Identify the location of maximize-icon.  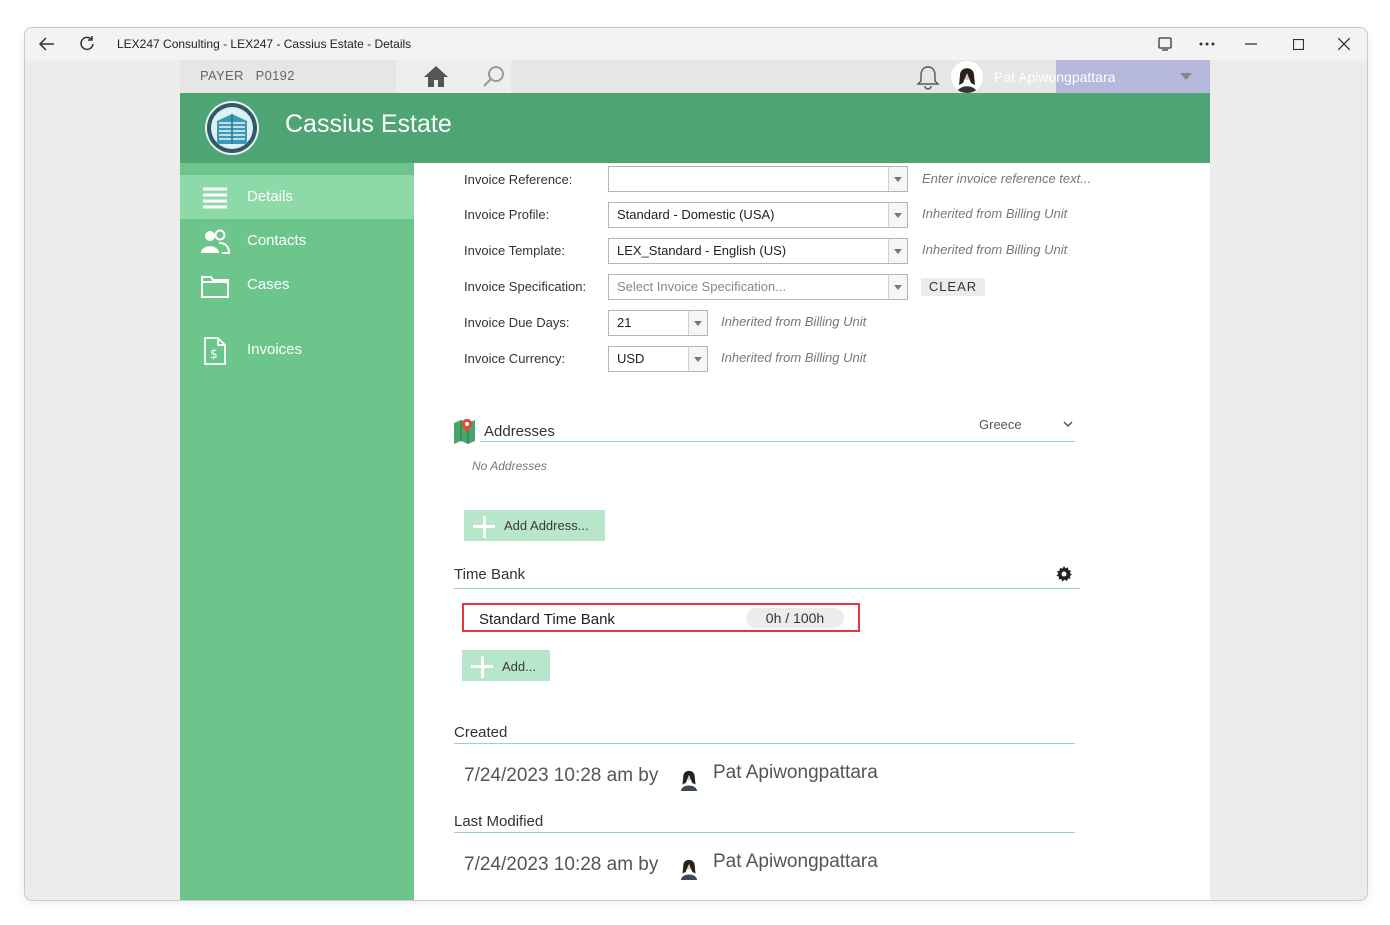
(1298, 44).